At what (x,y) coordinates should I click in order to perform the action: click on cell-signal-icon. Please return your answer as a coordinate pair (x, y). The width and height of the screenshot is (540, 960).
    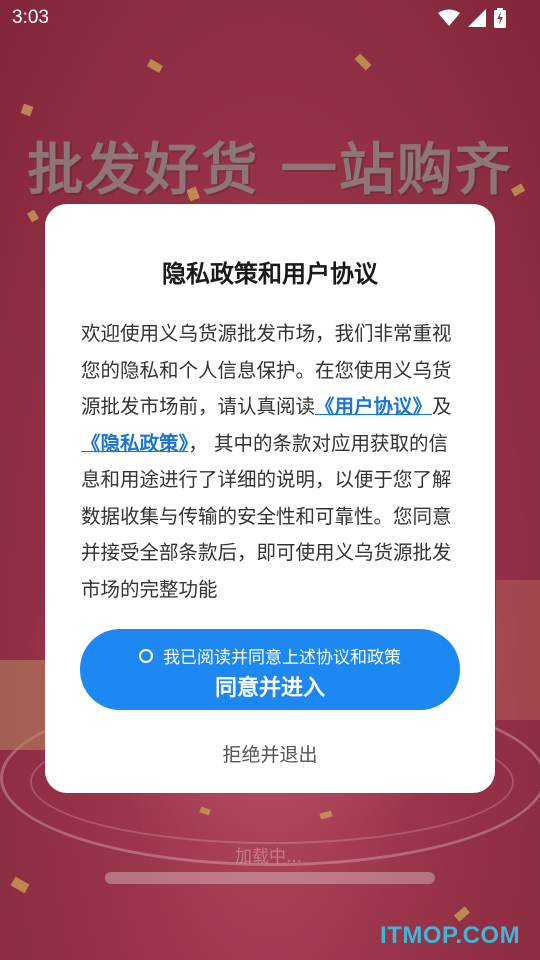
    Looking at the image, I should click on (477, 18).